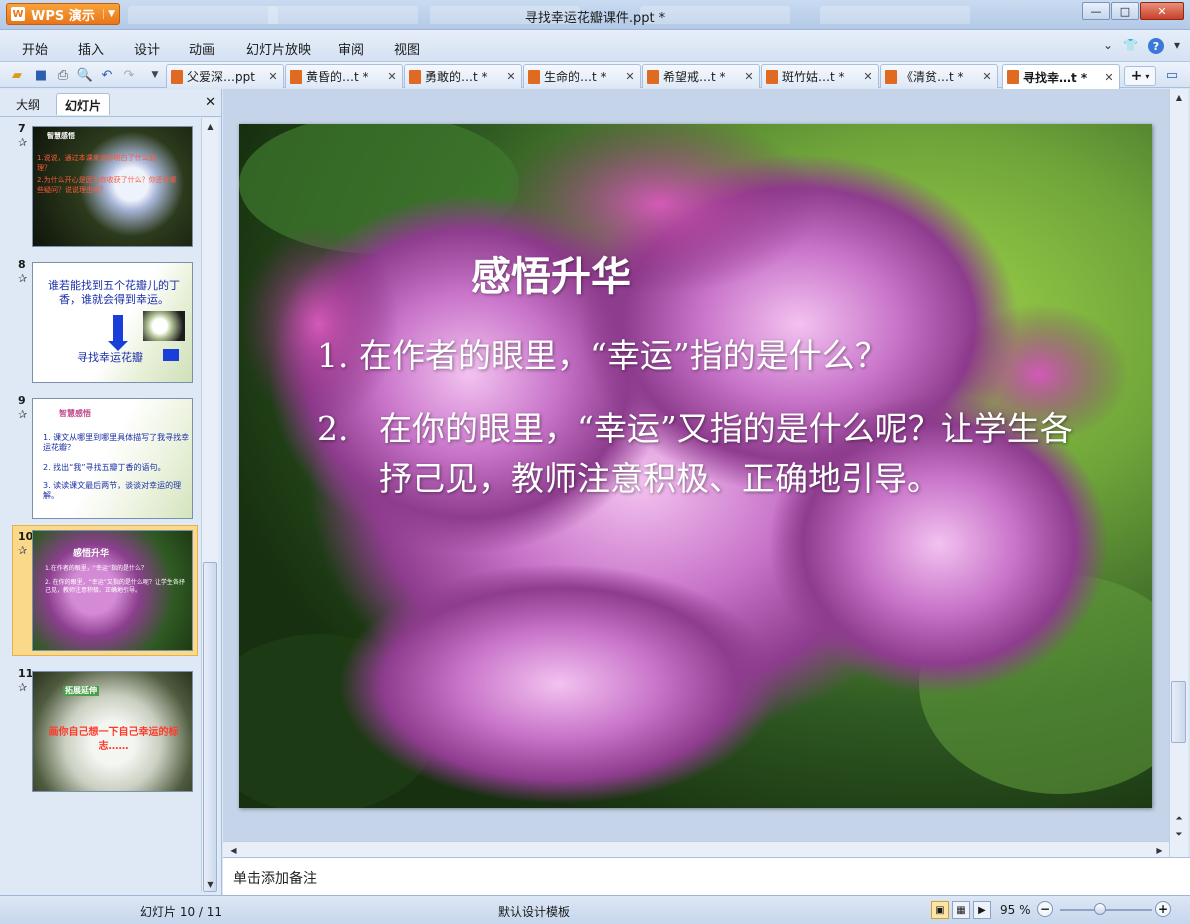 This screenshot has width=1190, height=924. Describe the element at coordinates (701, 76) in the screenshot. I see `doc-tab: 希望戒…t * ✕` at that location.